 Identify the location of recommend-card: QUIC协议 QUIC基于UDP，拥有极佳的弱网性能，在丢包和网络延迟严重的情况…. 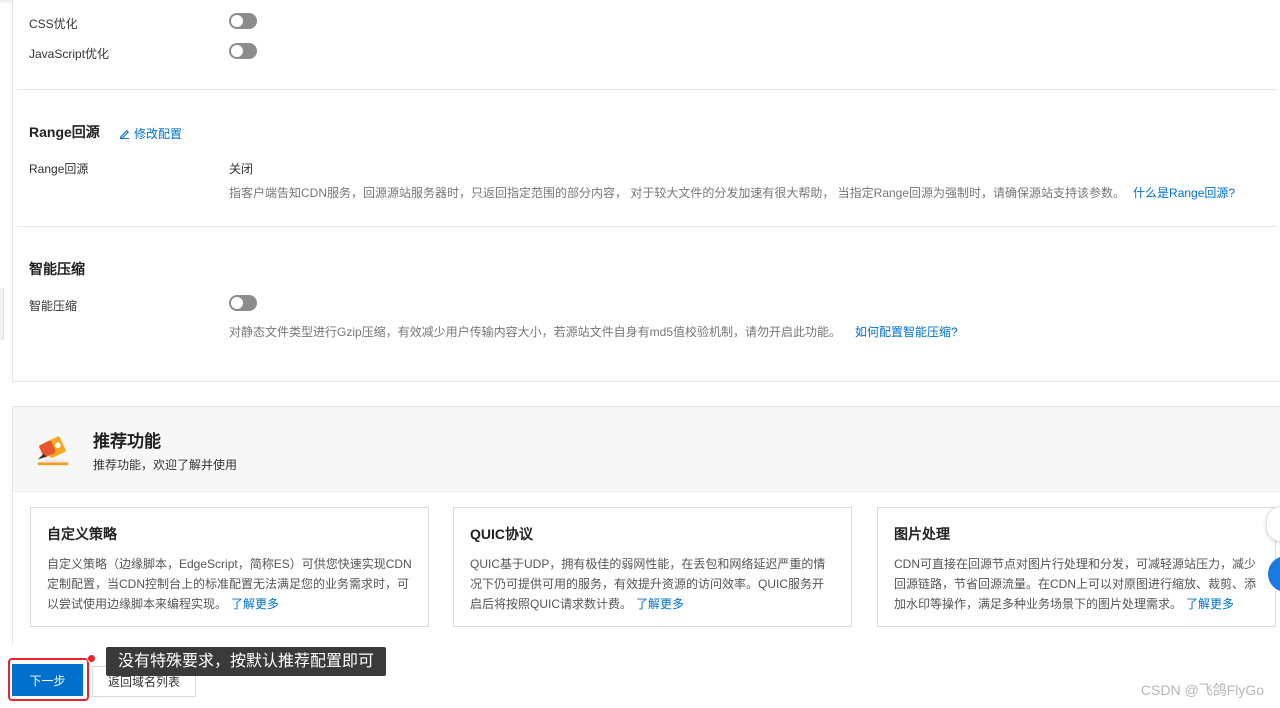
(652, 567).